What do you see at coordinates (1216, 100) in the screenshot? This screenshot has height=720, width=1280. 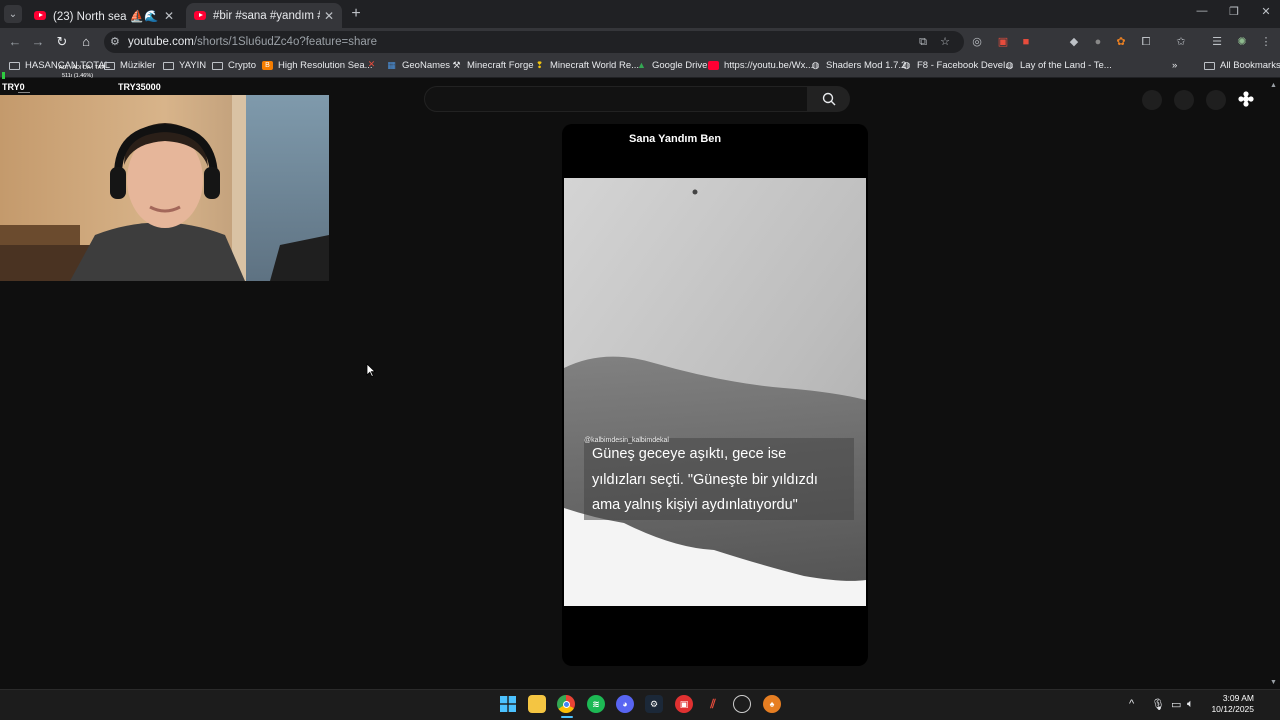 I see `account-avatar-button` at bounding box center [1216, 100].